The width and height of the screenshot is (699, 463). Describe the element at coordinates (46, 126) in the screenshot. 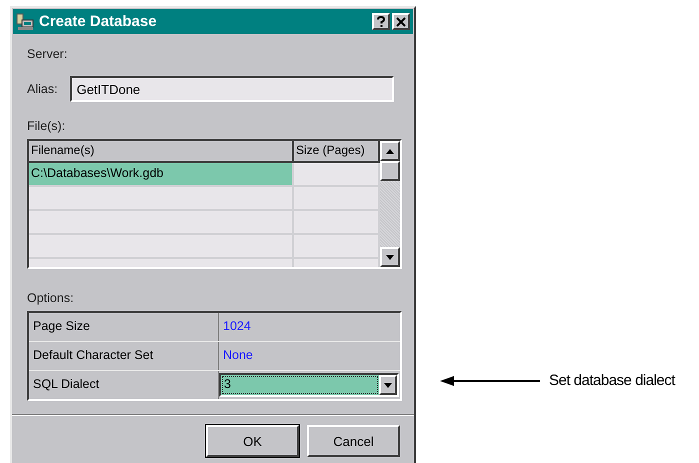

I see `files-label: File(s):` at that location.